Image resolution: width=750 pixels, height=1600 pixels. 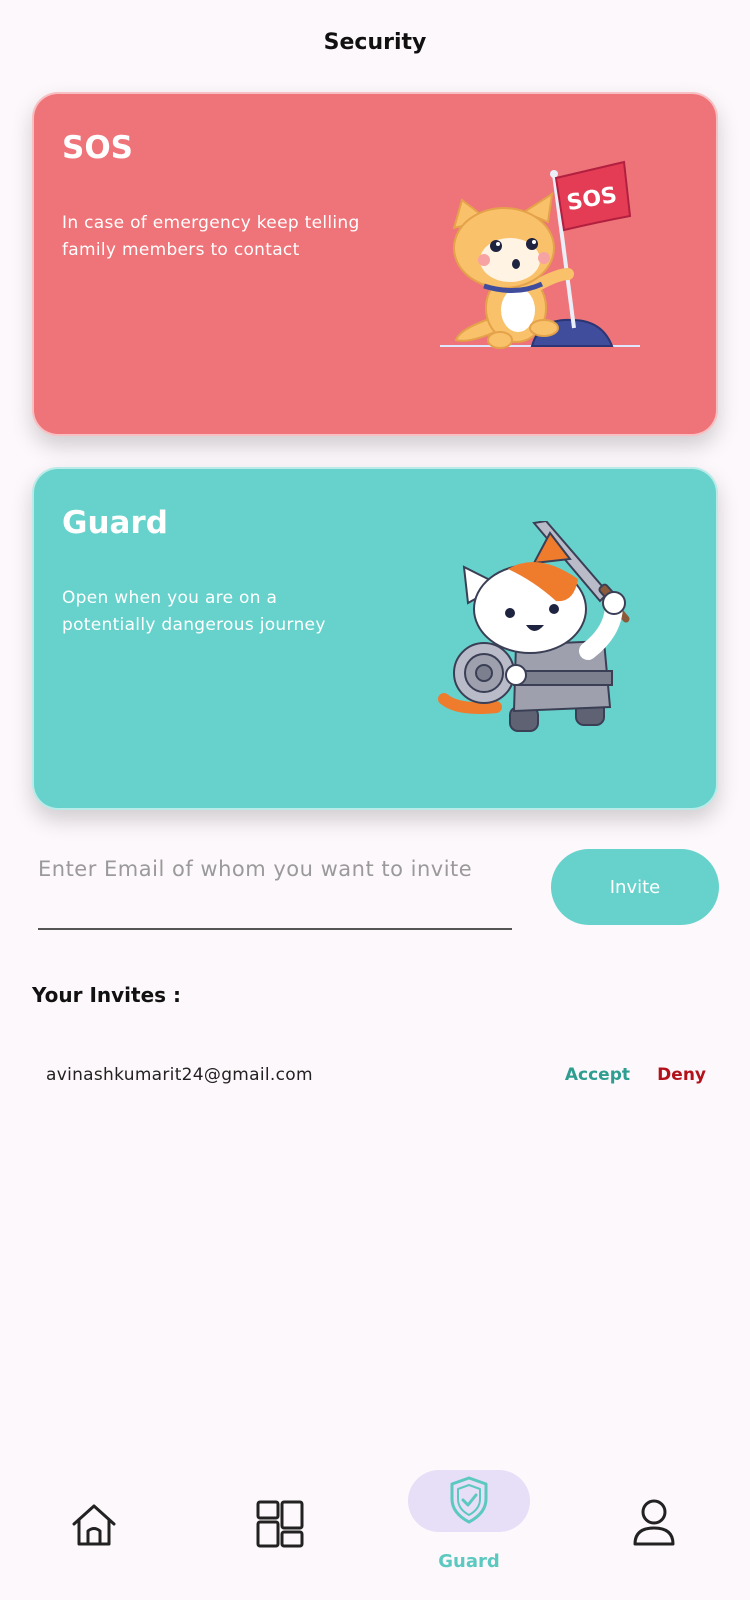 I want to click on nav-home, so click(x=94, y=1525).